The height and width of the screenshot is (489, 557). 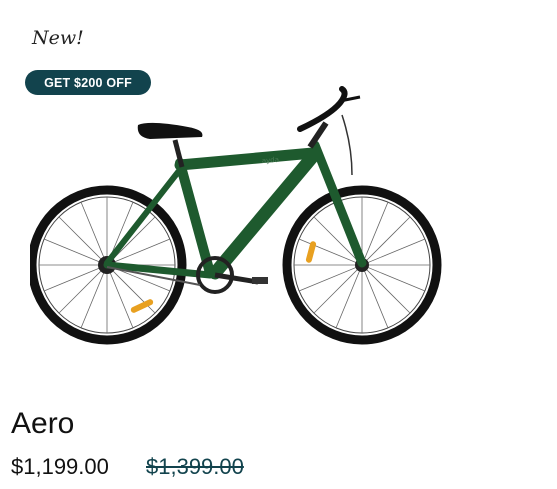 I want to click on product-name: Aero, so click(x=42, y=424).